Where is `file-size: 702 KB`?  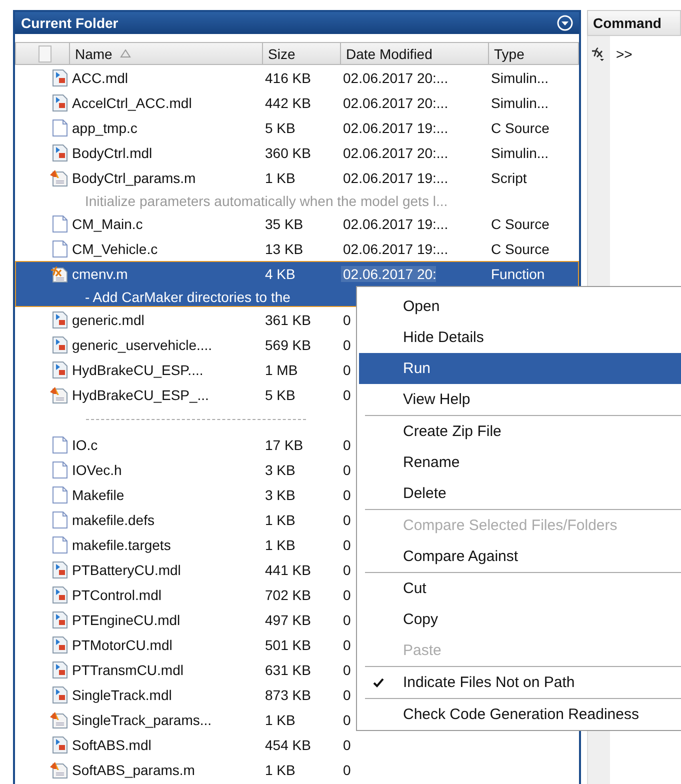
file-size: 702 KB is located at coordinates (287, 594).